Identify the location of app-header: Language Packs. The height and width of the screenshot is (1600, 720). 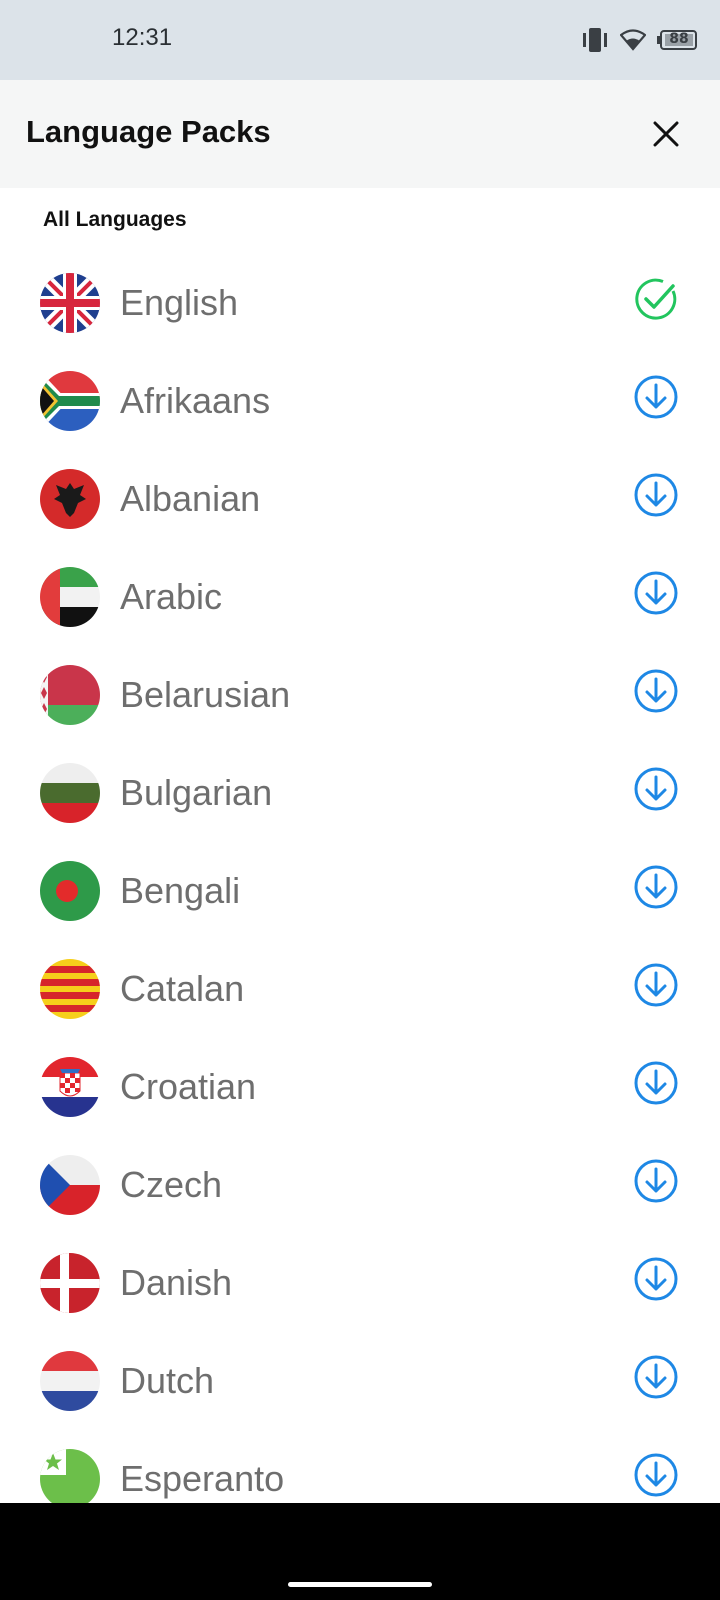
(360, 134).